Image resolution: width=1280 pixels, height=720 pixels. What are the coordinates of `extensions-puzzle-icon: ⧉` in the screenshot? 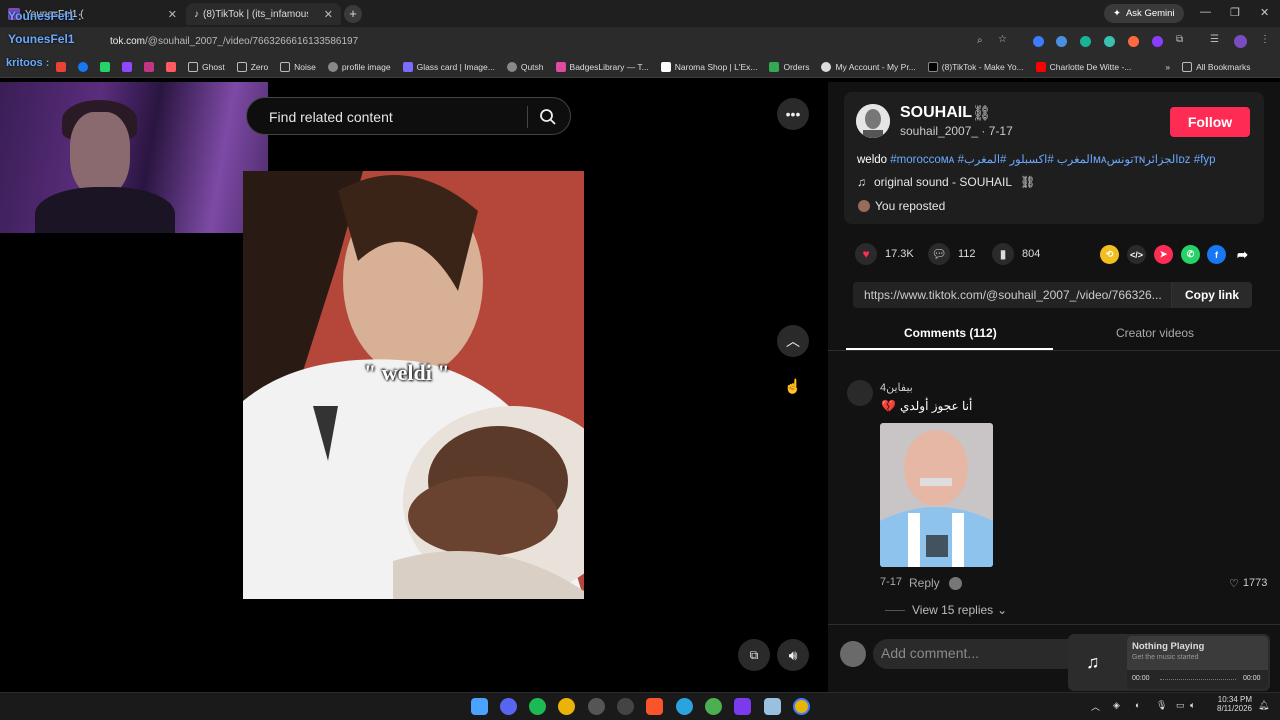 It's located at (1179, 39).